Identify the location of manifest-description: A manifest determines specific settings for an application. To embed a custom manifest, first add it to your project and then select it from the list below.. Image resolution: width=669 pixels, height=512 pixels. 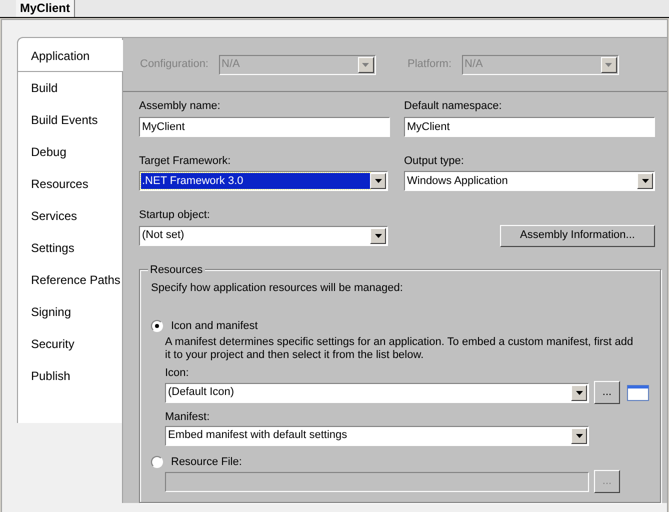
(399, 349).